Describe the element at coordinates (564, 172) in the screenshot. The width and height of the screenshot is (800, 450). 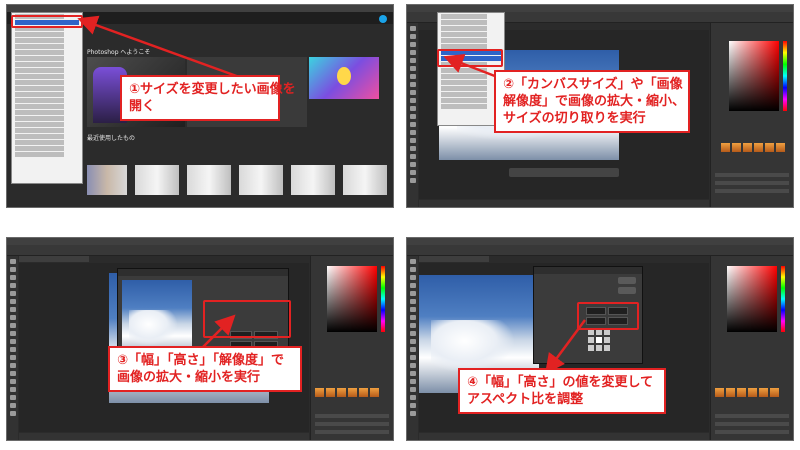
I see `contextual-taskbar` at that location.